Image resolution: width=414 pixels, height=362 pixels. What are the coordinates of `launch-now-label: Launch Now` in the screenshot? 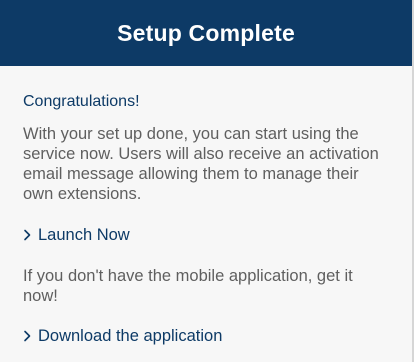 It's located at (84, 235).